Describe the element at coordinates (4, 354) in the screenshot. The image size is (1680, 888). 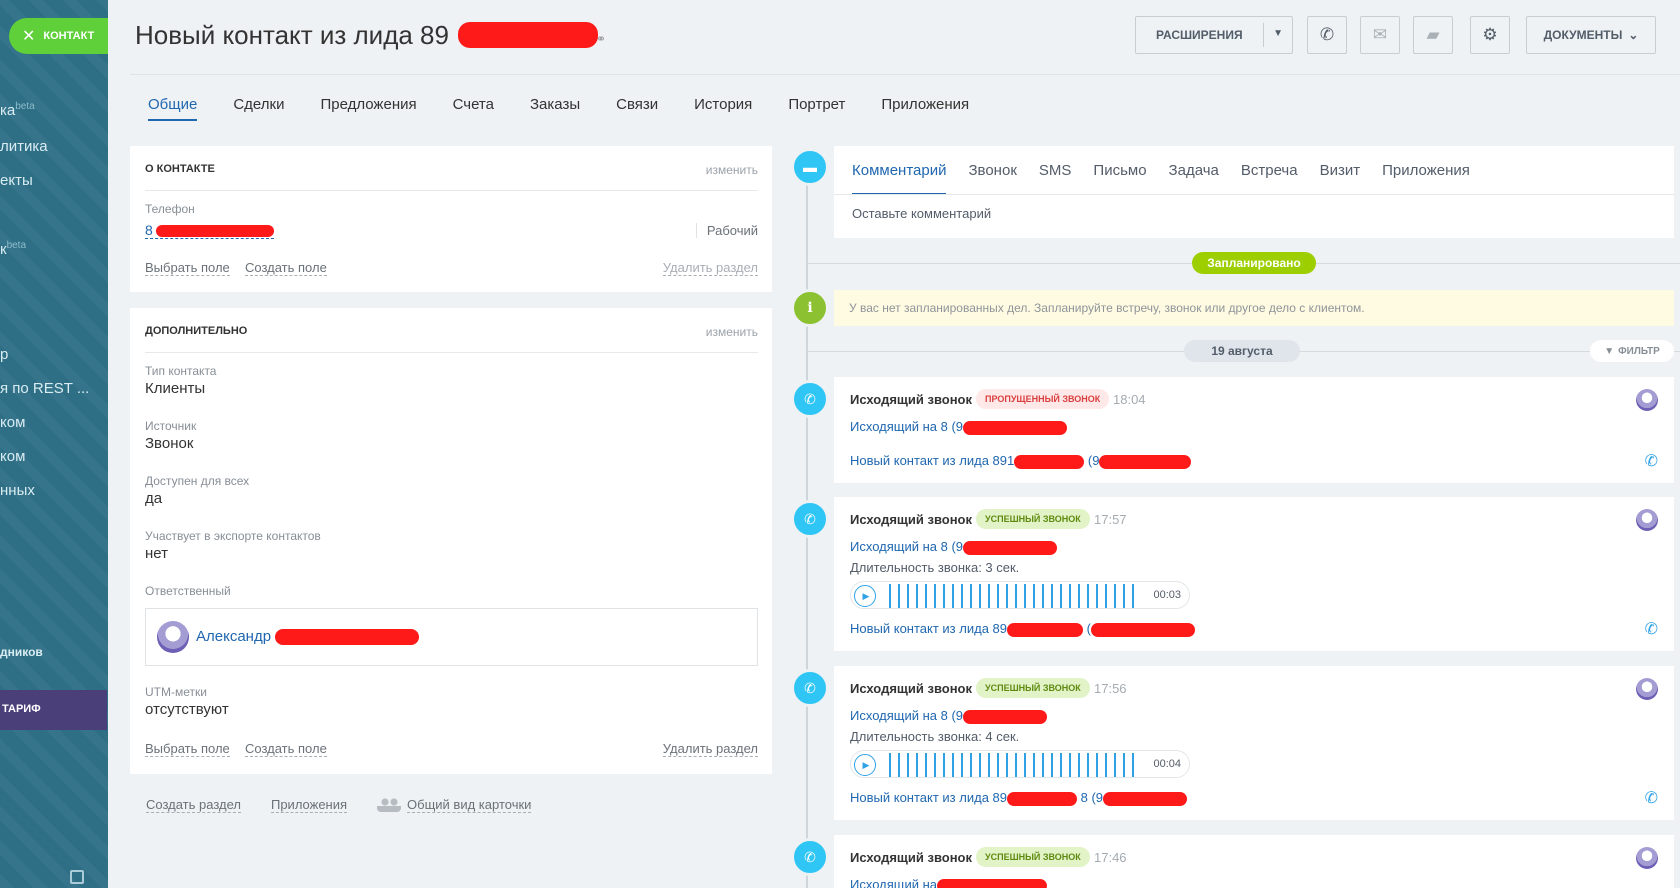
I see `sidebar-item: р` at that location.